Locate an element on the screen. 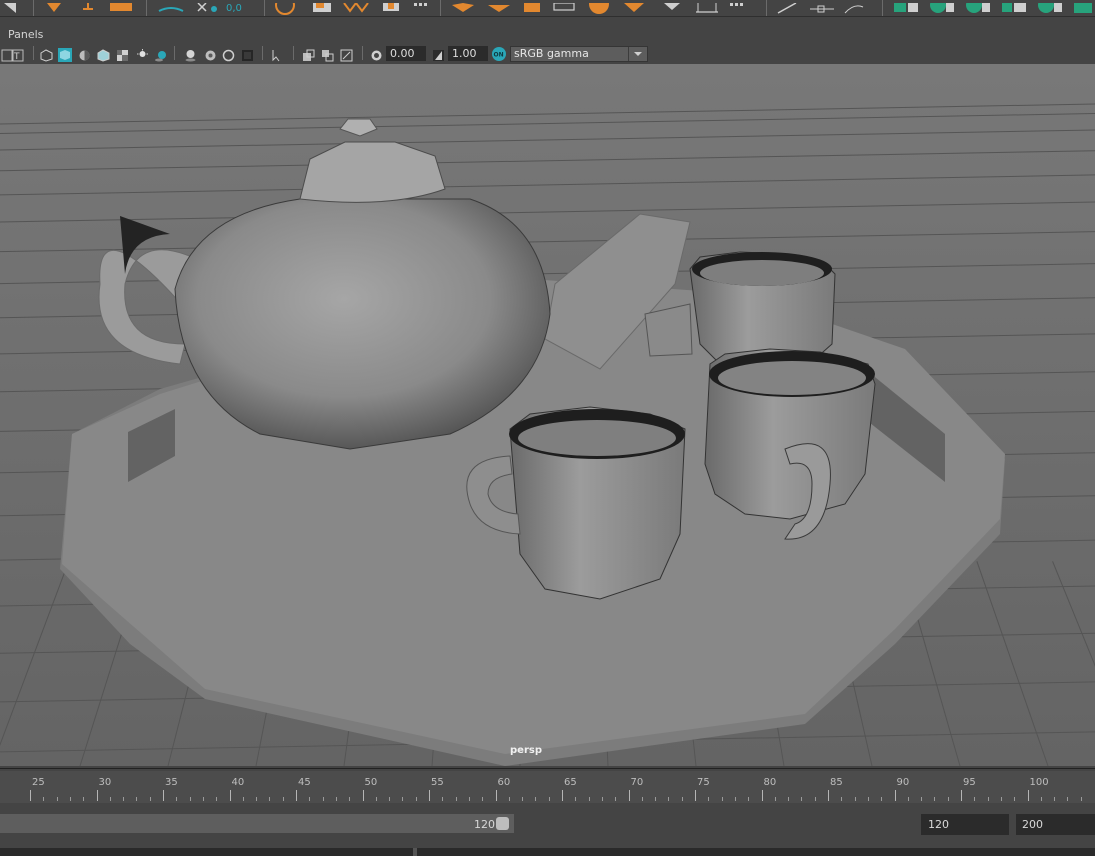  range-slider-bar: 120 is located at coordinates (257, 823).